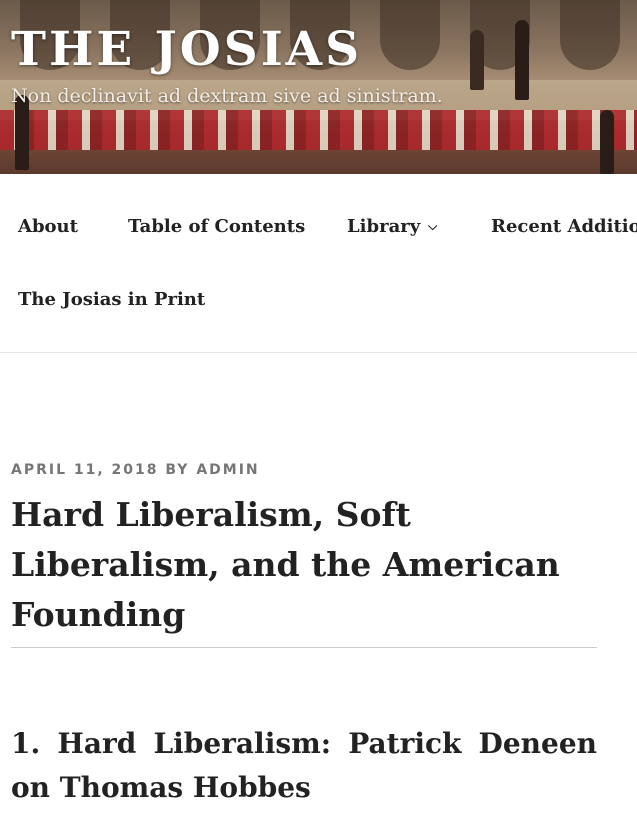 The height and width of the screenshot is (815, 637). Describe the element at coordinates (227, 470) in the screenshot. I see `post-author-link: ADMIN` at that location.